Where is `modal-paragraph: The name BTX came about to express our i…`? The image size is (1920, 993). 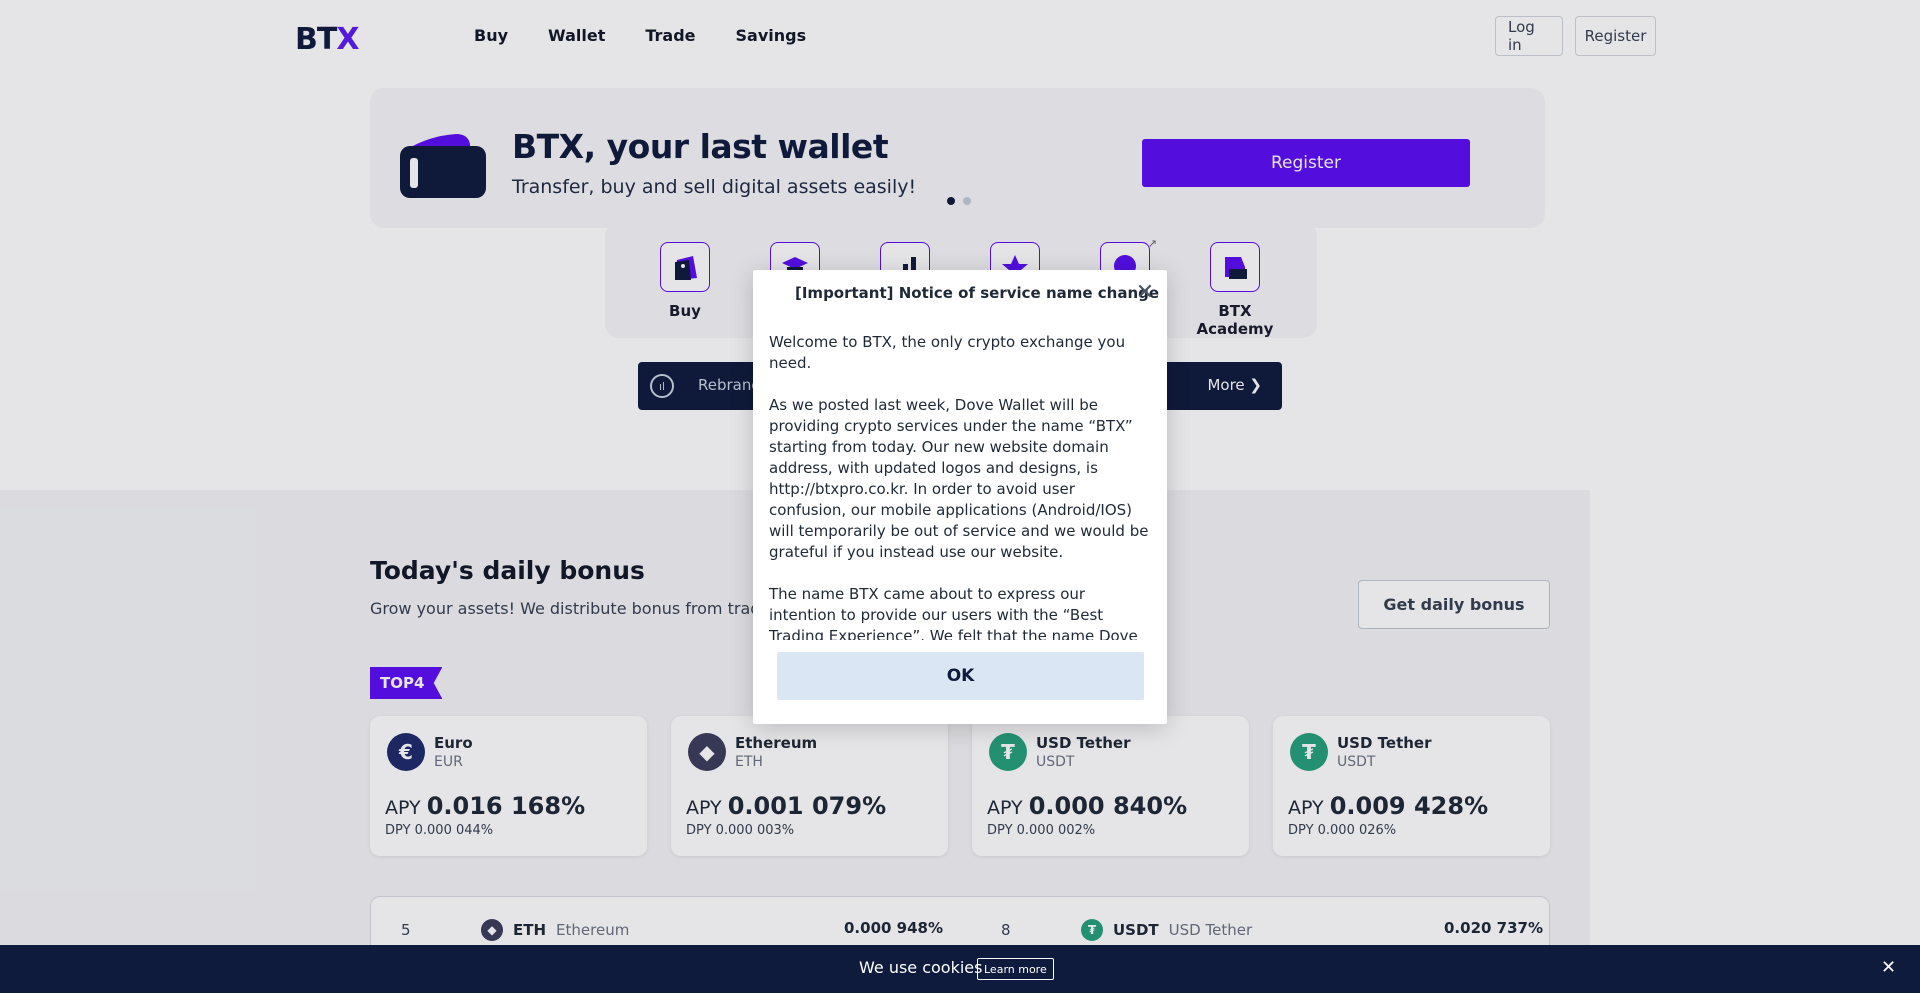 modal-paragraph: The name BTX came about to express our i… is located at coordinates (953, 612).